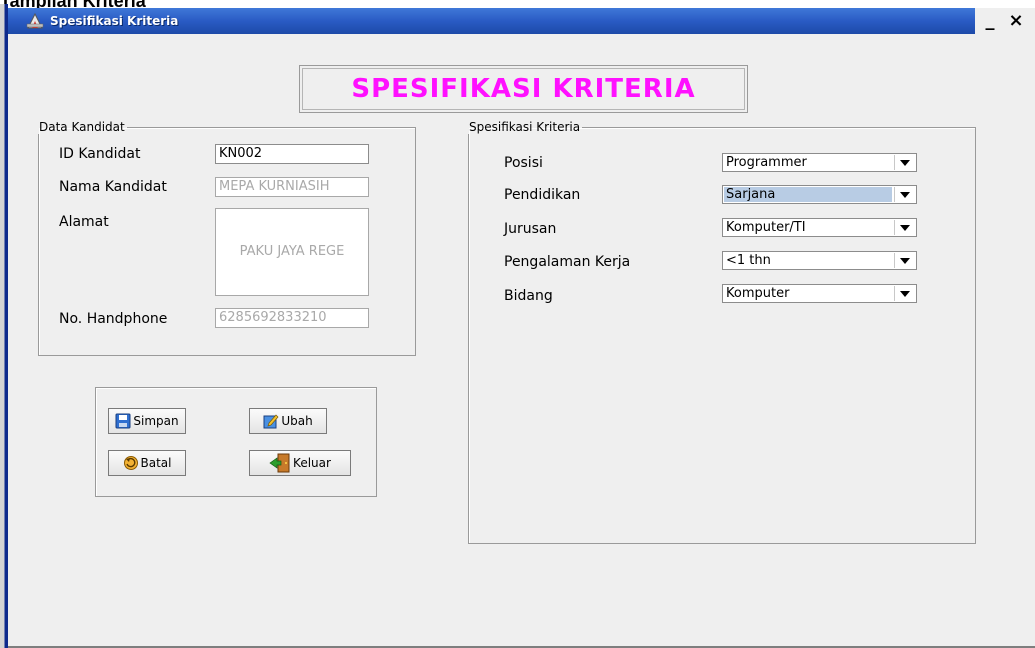 The width and height of the screenshot is (1035, 648). What do you see at coordinates (523, 163) in the screenshot?
I see `posisi-label: Posisi` at bounding box center [523, 163].